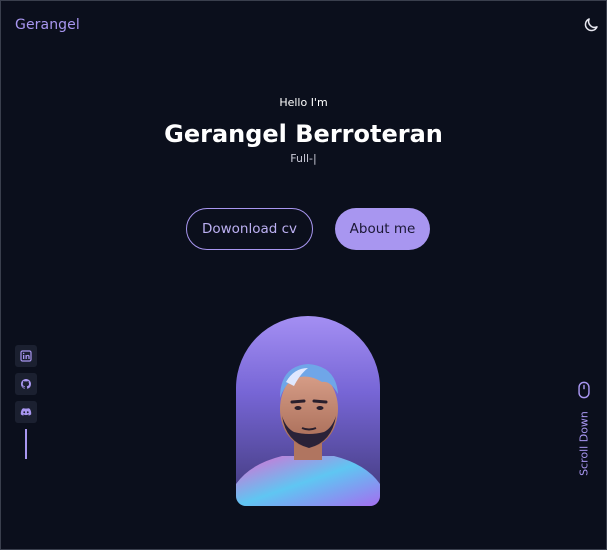 This screenshot has height=550, width=607. What do you see at coordinates (382, 229) in the screenshot?
I see `about-me-button: About me` at bounding box center [382, 229].